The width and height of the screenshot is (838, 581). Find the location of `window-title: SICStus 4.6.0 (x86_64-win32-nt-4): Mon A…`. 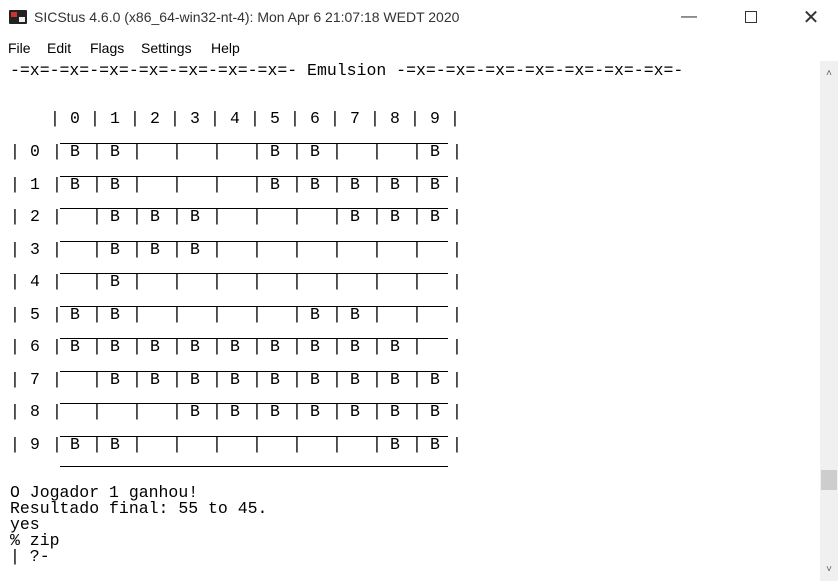

window-title: SICStus 4.6.0 (x86_64-win32-nt-4): Mon A… is located at coordinates (247, 17).